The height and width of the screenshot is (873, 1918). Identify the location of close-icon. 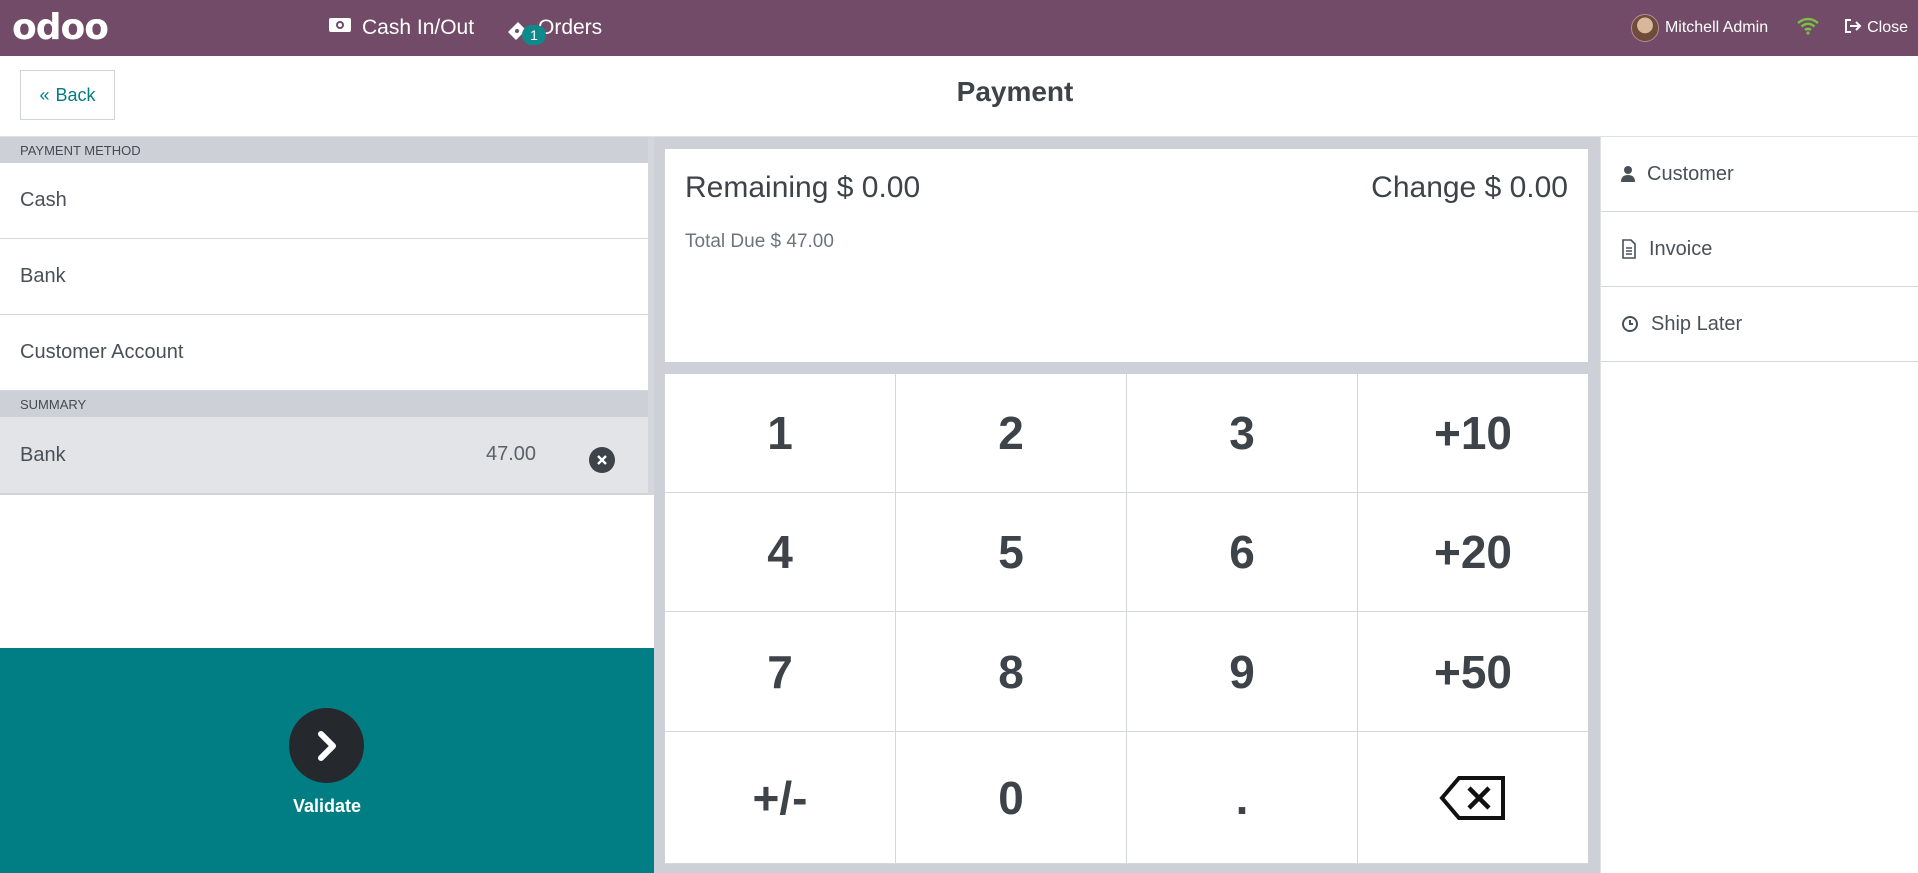
(602, 460).